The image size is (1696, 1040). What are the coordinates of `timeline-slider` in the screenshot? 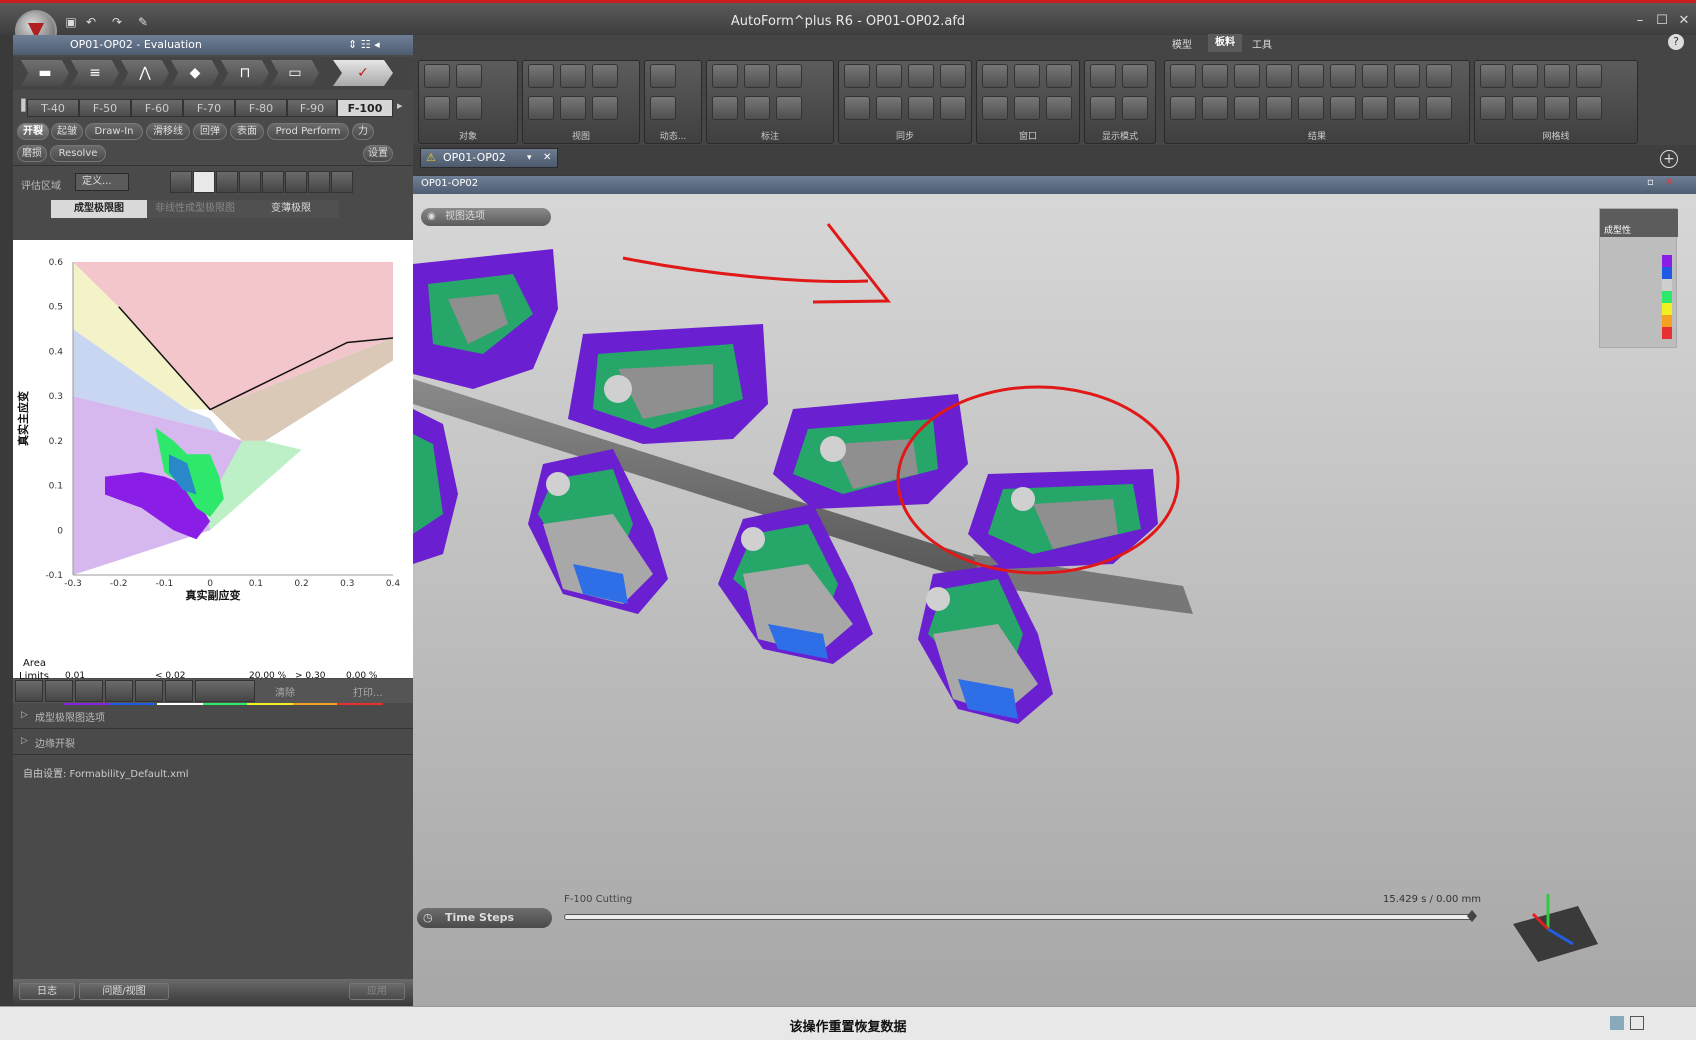 It's located at (1019, 917).